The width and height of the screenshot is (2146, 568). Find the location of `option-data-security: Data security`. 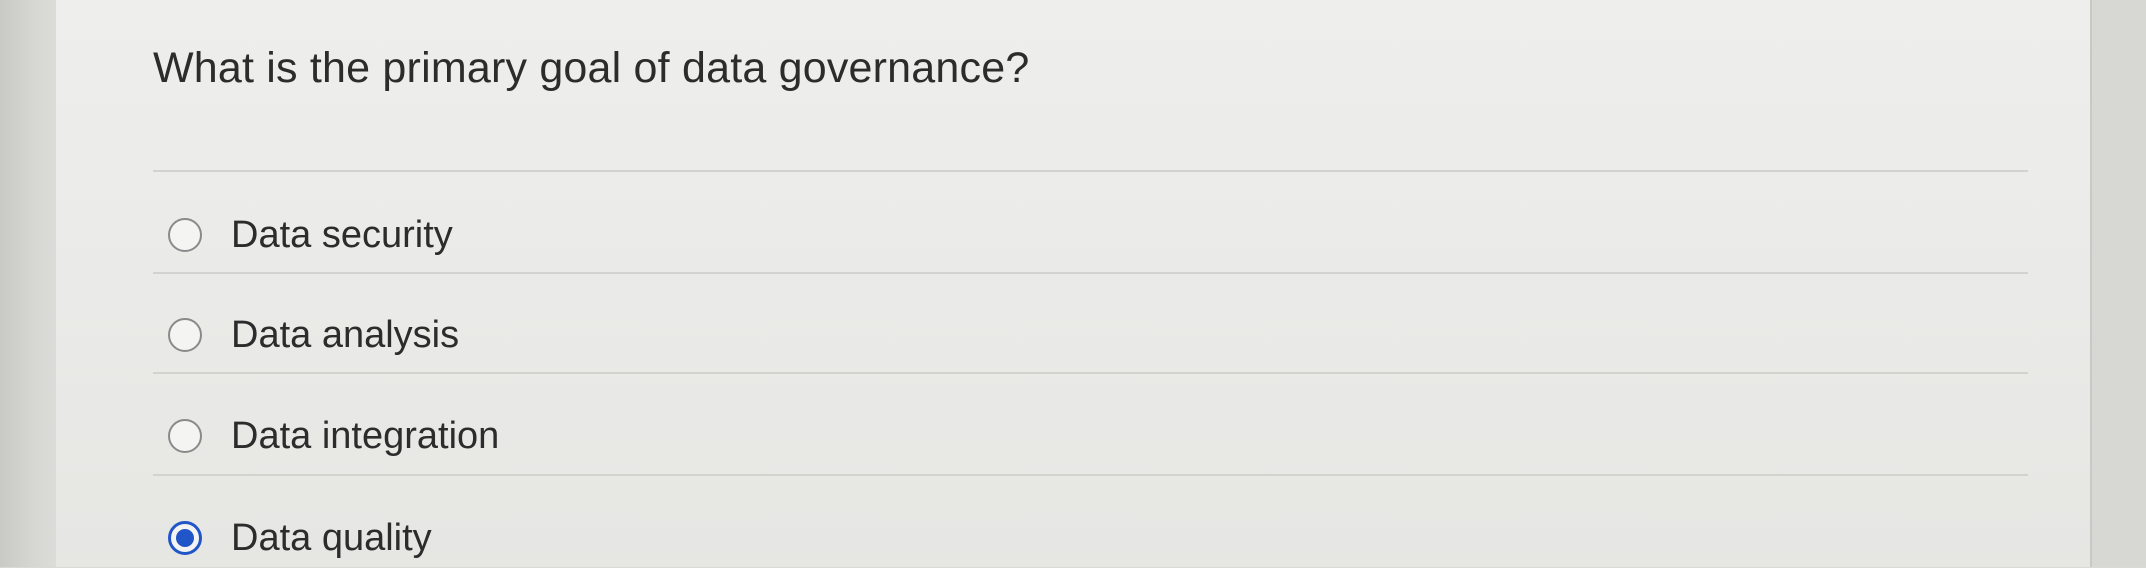

option-data-security: Data security is located at coordinates (310, 235).